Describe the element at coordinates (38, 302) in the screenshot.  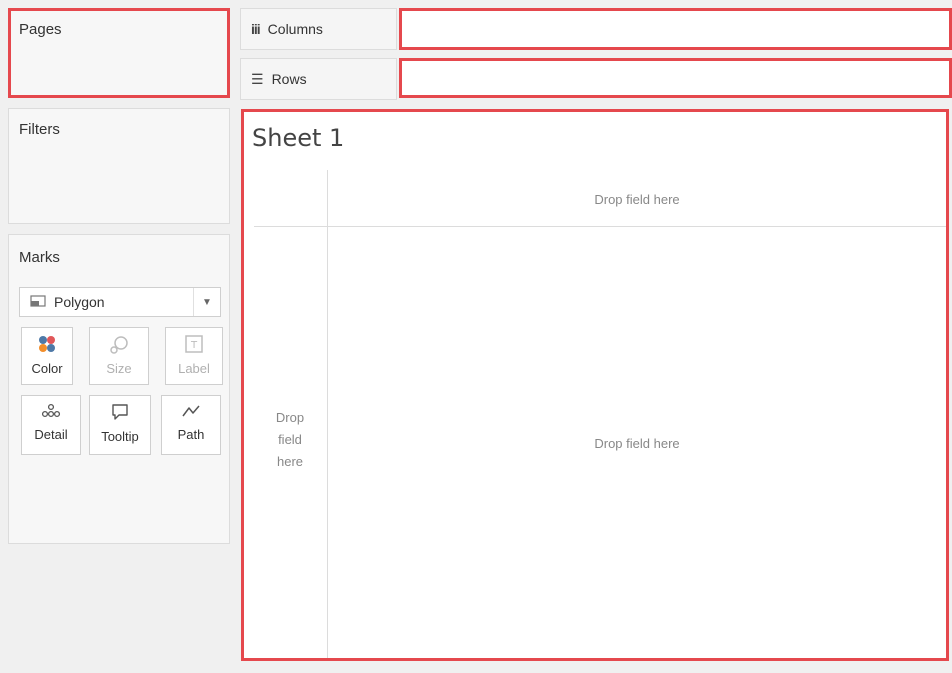
I see `polygon-mark-icon` at that location.